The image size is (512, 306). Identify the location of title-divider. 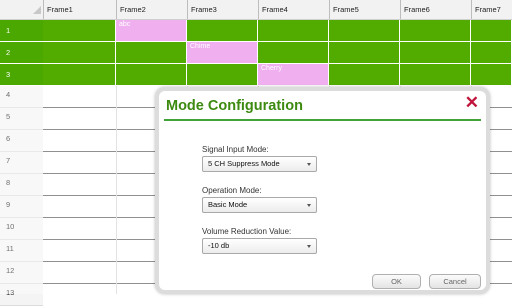
(322, 120).